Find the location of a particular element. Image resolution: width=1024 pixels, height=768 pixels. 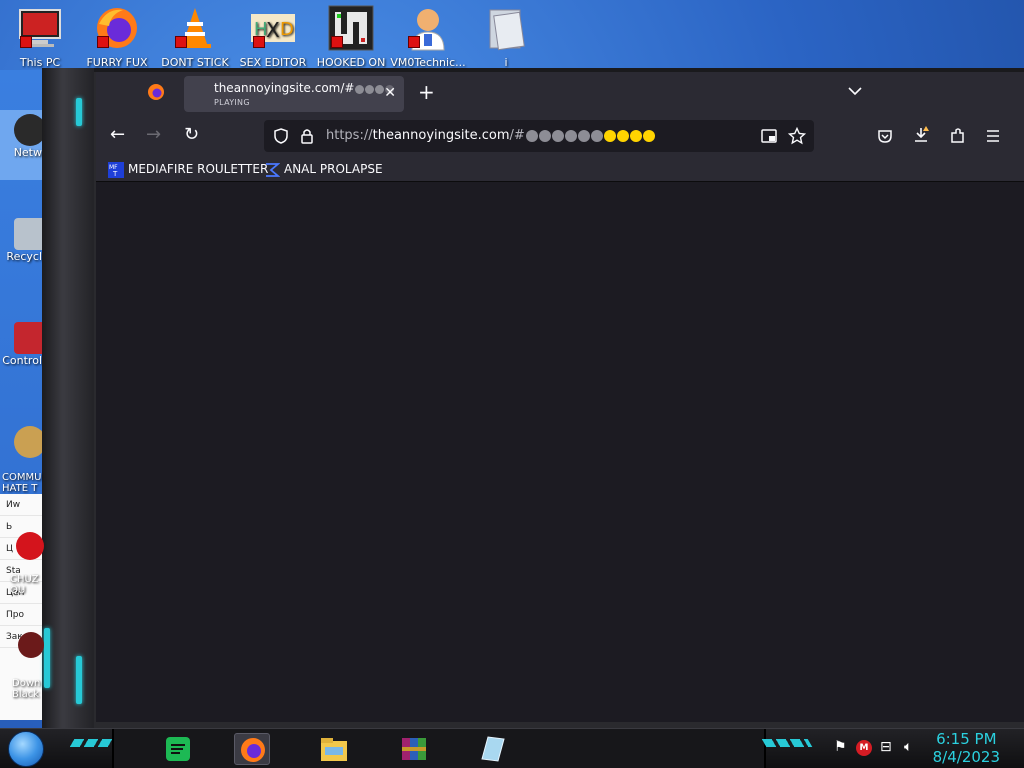

reload-button: ↻ is located at coordinates (191, 135).